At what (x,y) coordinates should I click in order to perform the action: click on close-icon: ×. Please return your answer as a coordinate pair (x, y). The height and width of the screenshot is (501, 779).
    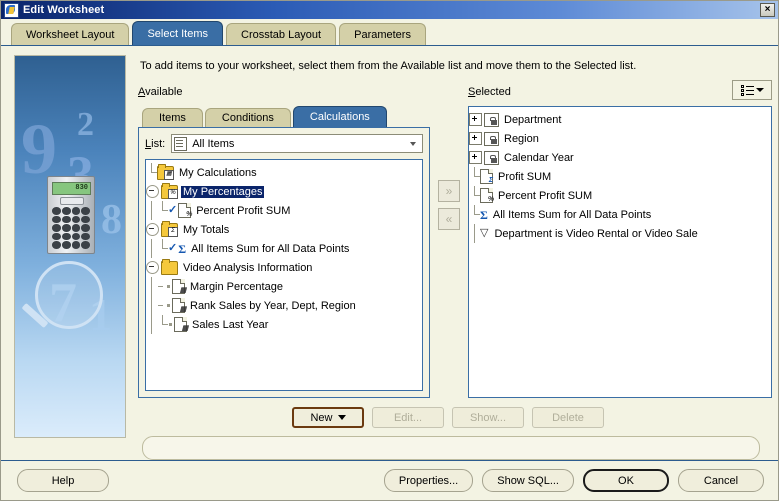
    Looking at the image, I should click on (767, 10).